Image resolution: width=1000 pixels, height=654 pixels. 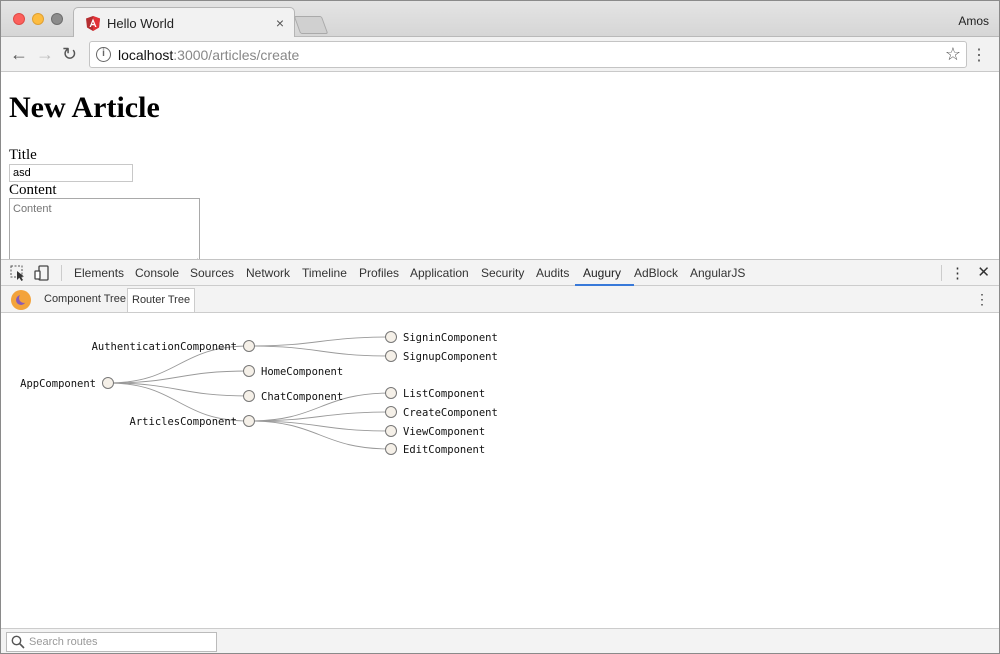 I want to click on back-arrow-icon: ←, so click(x=19, y=54).